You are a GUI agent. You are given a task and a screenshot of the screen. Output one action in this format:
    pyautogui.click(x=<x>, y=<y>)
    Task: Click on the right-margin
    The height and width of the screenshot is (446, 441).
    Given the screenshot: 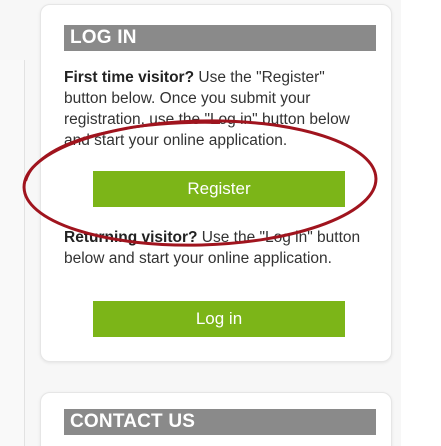 What is the action you would take?
    pyautogui.click(x=421, y=223)
    